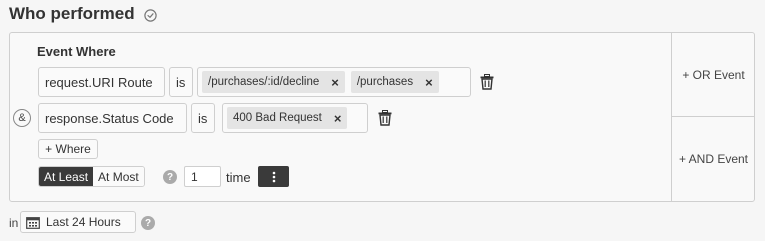 The width and height of the screenshot is (765, 241). Describe the element at coordinates (33, 222) in the screenshot. I see `calendar-icon` at that location.